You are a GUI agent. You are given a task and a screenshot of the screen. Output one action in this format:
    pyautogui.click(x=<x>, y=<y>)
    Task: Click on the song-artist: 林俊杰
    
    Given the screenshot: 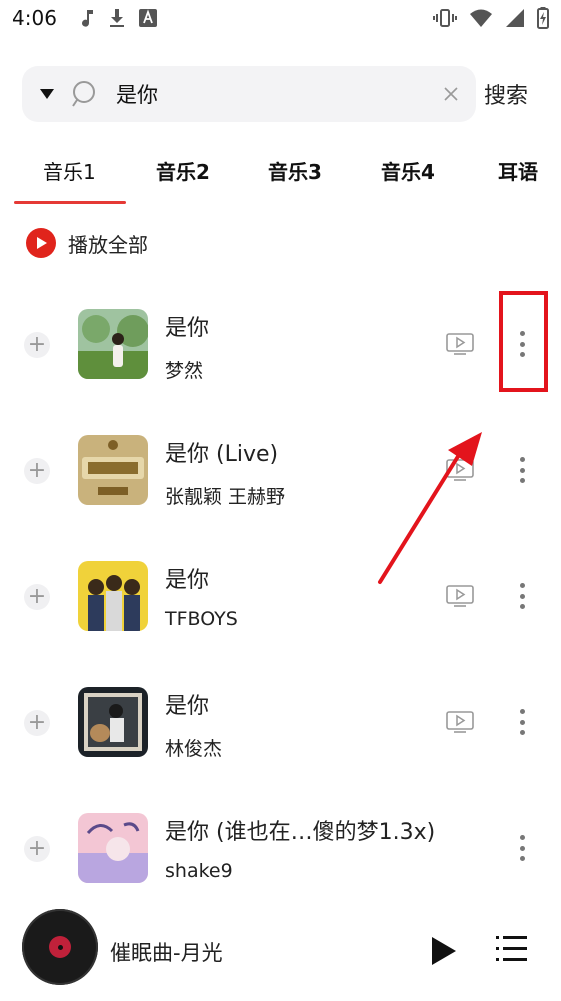 What is the action you would take?
    pyautogui.click(x=194, y=749)
    